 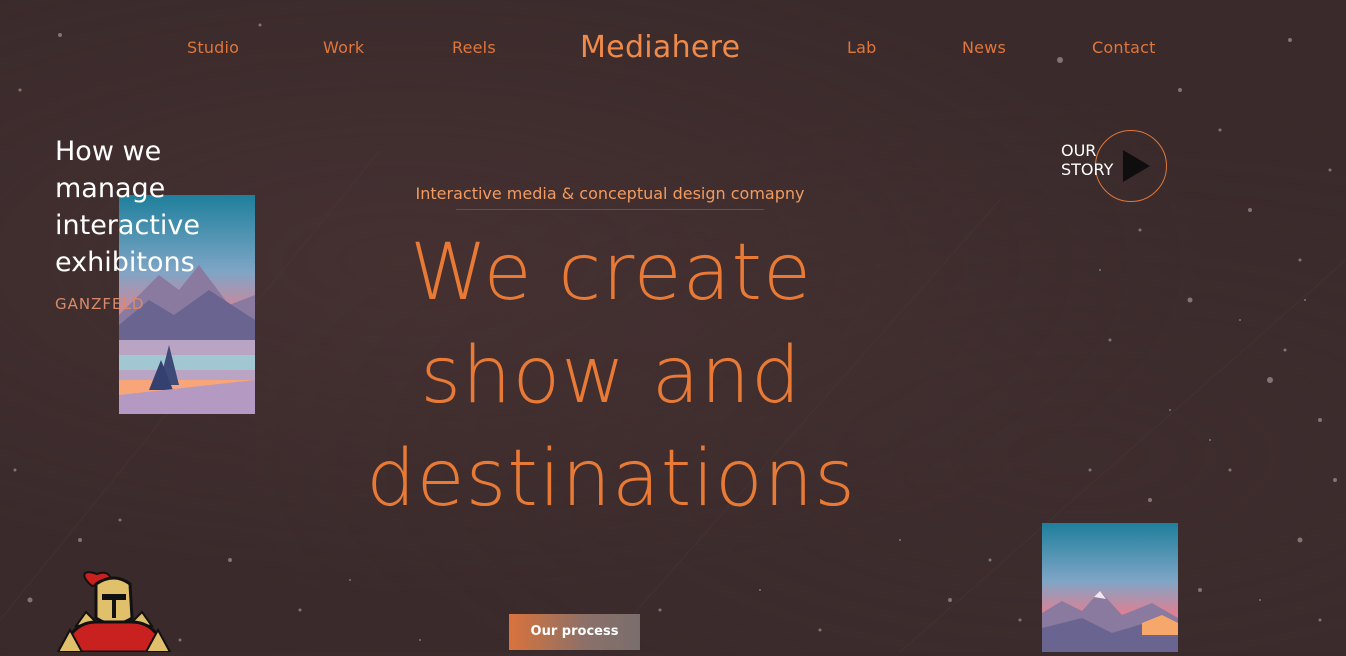 I want to click on nav-link-news: News, so click(x=984, y=47).